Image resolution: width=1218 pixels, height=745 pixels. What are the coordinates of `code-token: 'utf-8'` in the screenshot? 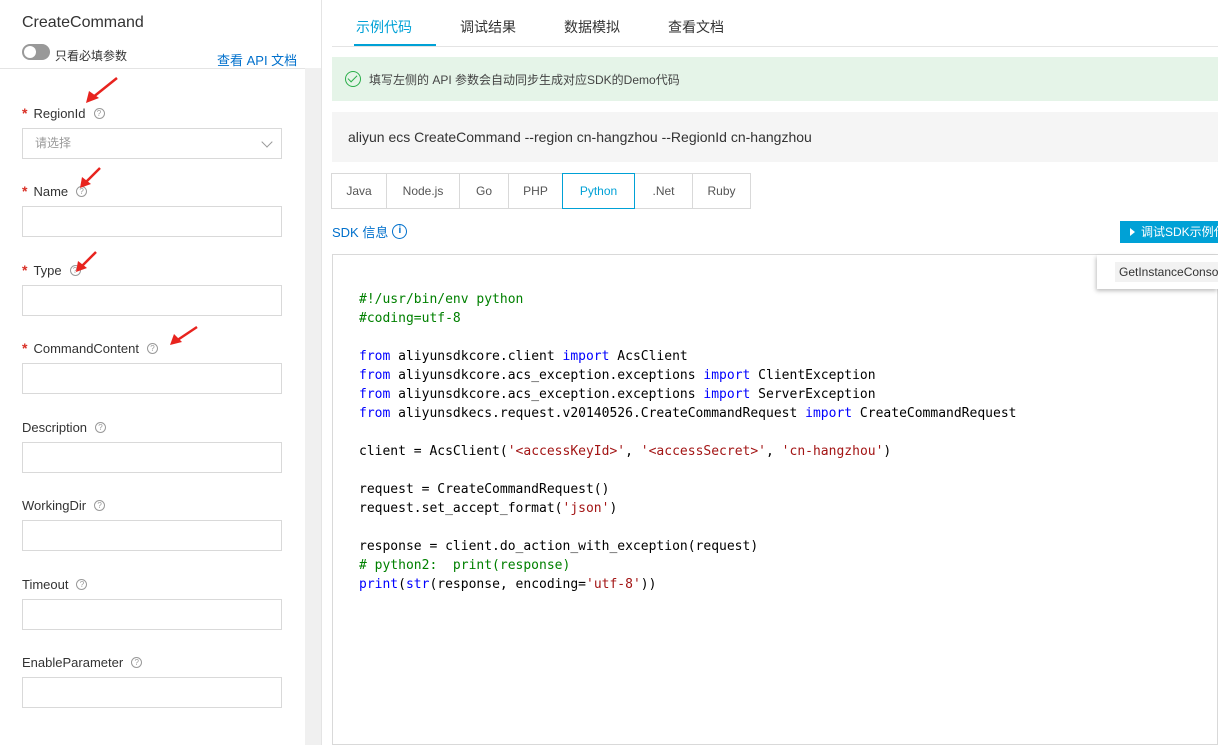 It's located at (613, 584).